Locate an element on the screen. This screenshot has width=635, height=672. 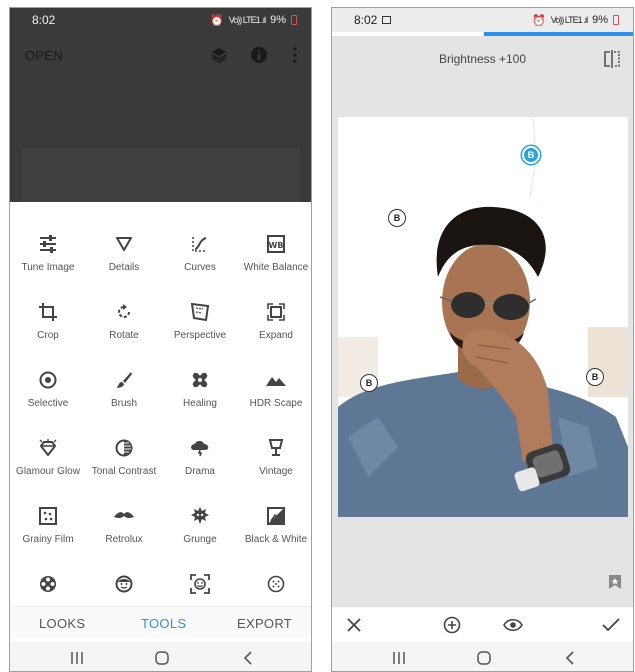
tool-healing: Healing is located at coordinates (200, 389).